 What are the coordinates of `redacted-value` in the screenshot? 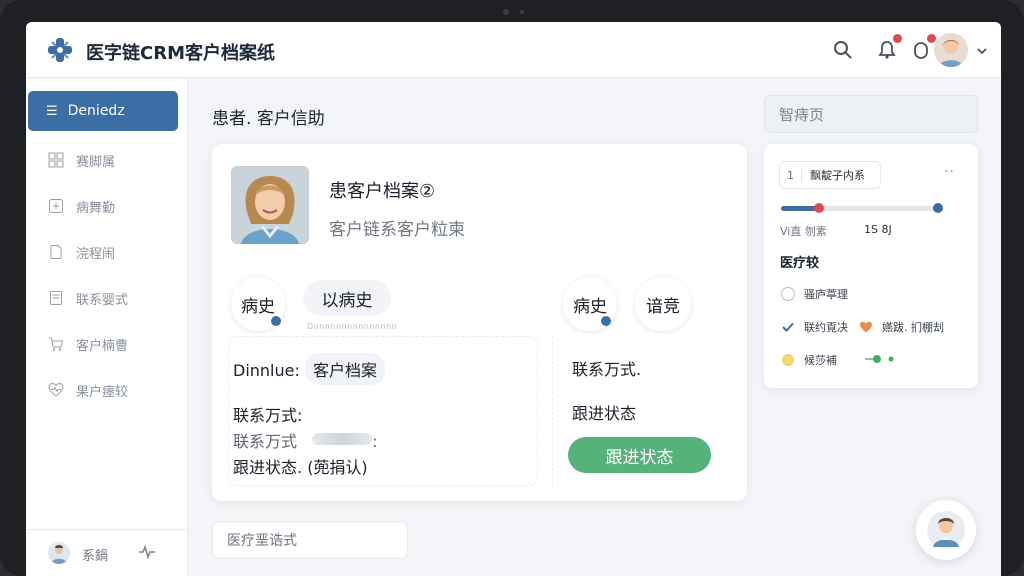 It's located at (342, 439).